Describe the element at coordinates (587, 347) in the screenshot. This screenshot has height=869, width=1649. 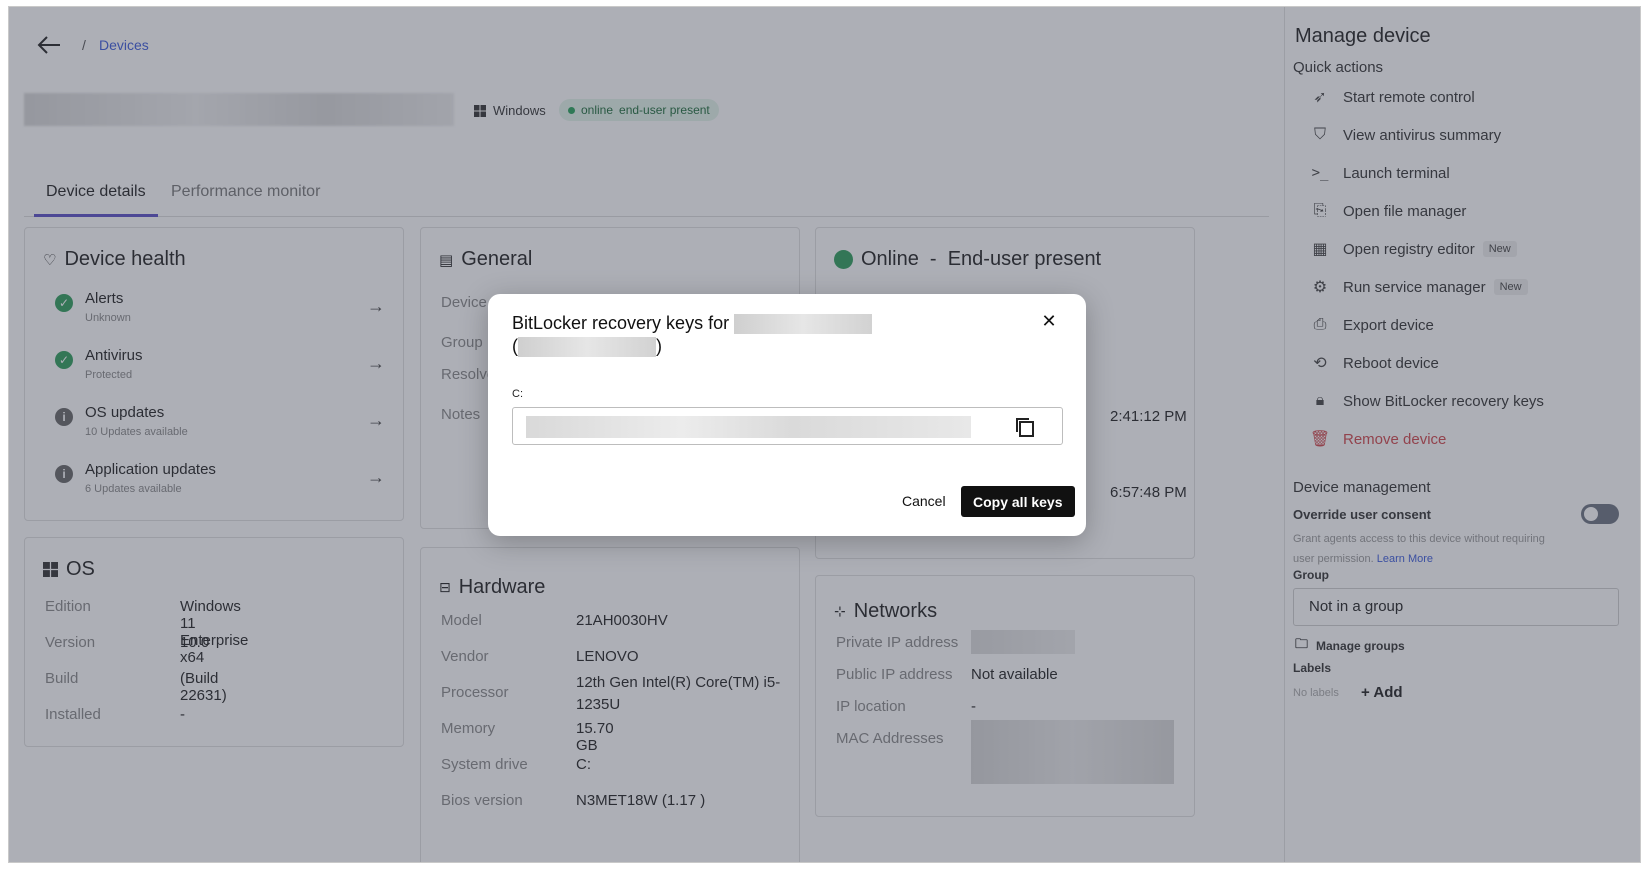
I see `device-id-redacted` at that location.